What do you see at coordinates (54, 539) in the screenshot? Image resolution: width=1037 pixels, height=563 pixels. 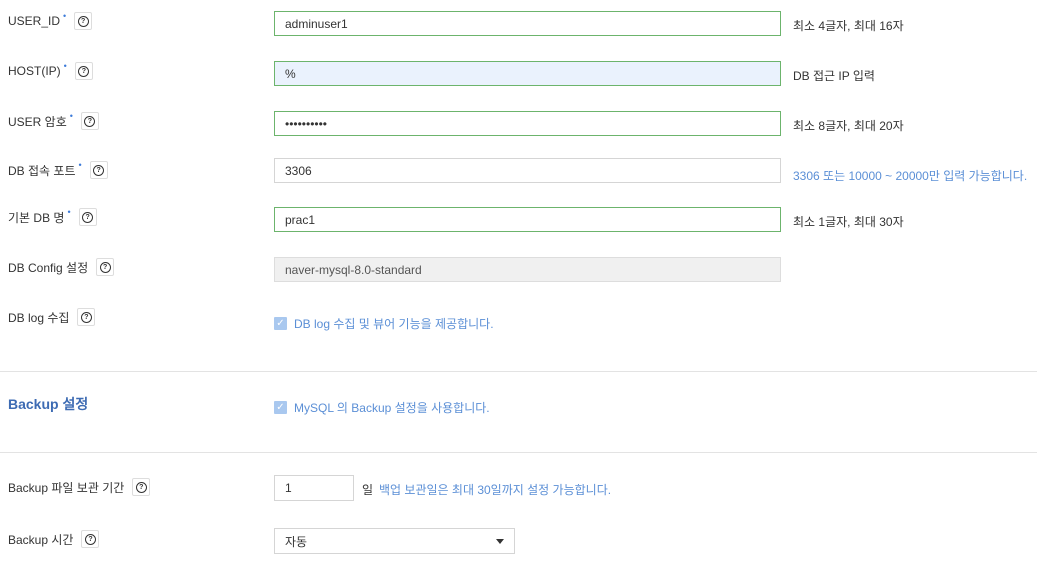 I see `time-label: Backup 시간 ?` at bounding box center [54, 539].